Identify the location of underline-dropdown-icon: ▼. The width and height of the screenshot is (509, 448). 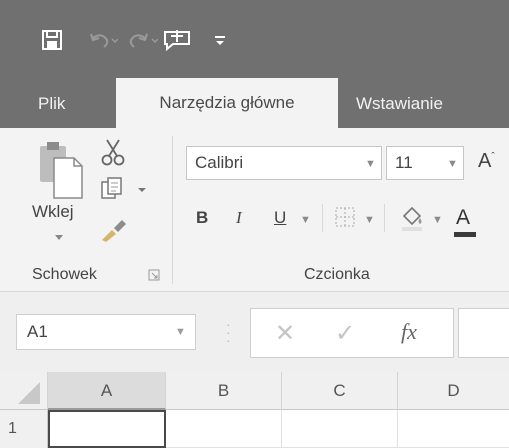
(305, 220).